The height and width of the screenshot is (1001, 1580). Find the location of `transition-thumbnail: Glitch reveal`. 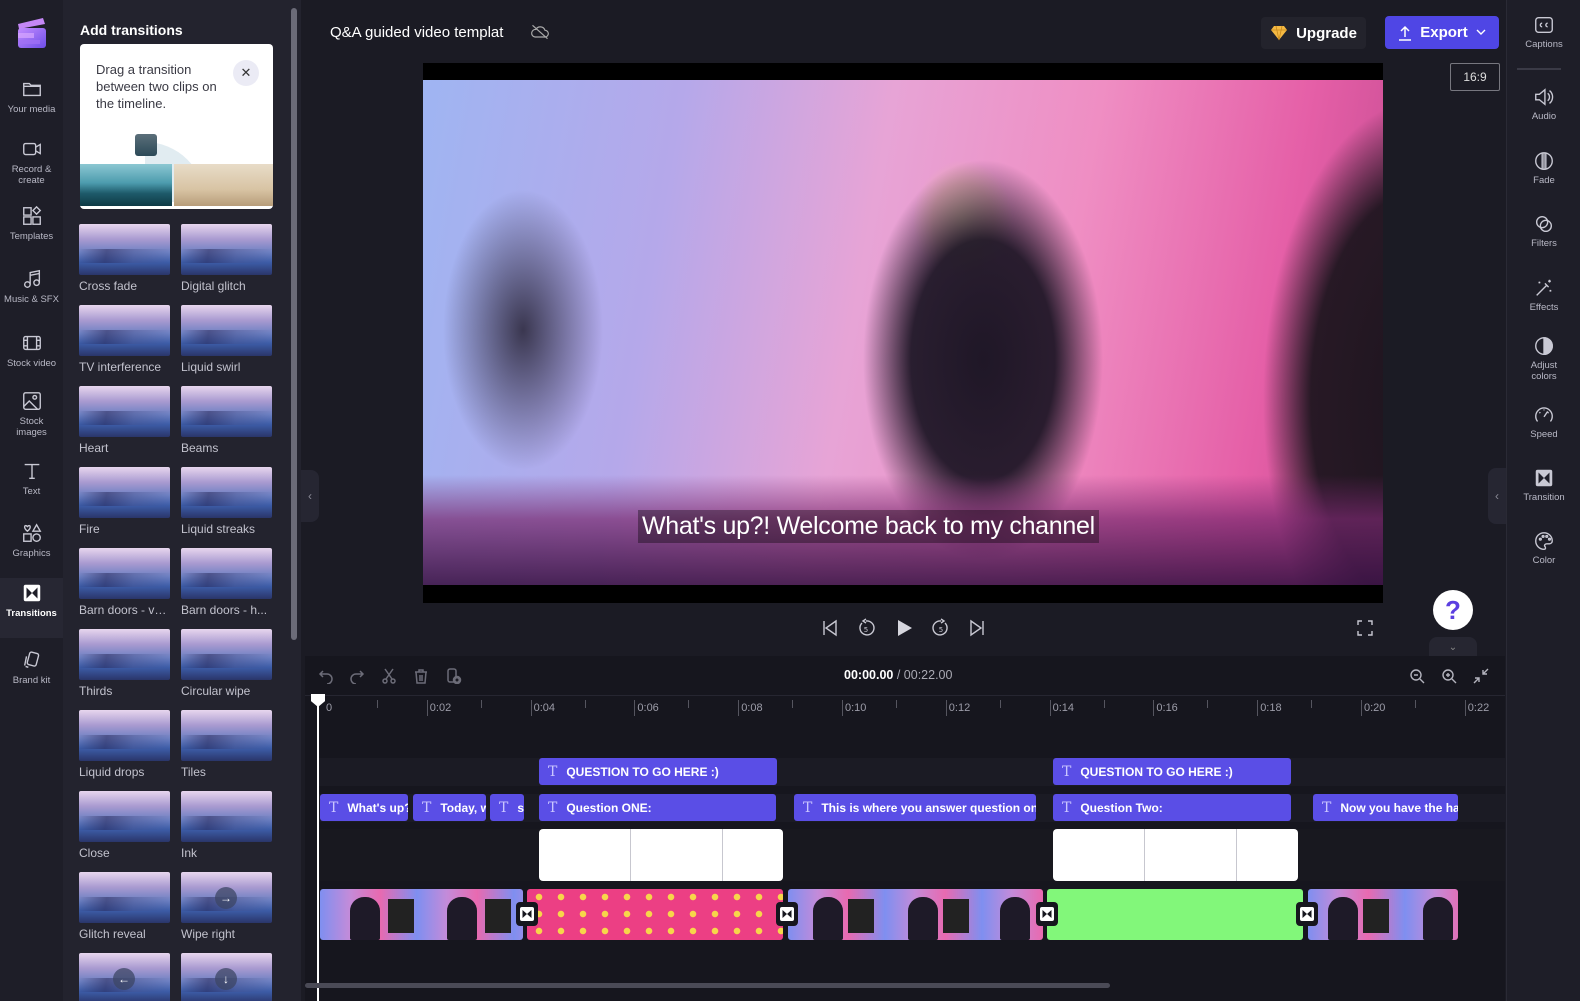

transition-thumbnail: Glitch reveal is located at coordinates (124, 906).